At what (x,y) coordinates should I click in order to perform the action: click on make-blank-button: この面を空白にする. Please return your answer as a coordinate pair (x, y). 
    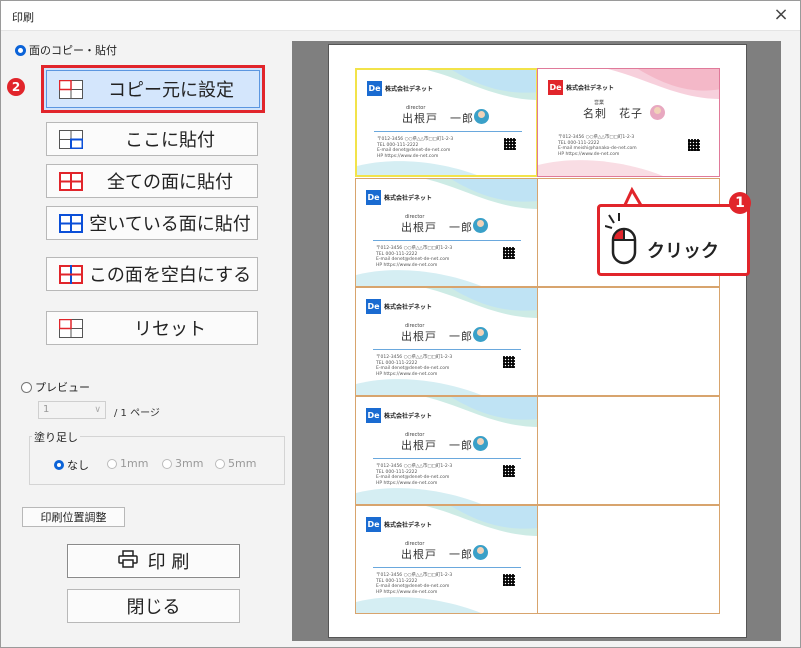
    Looking at the image, I should click on (152, 274).